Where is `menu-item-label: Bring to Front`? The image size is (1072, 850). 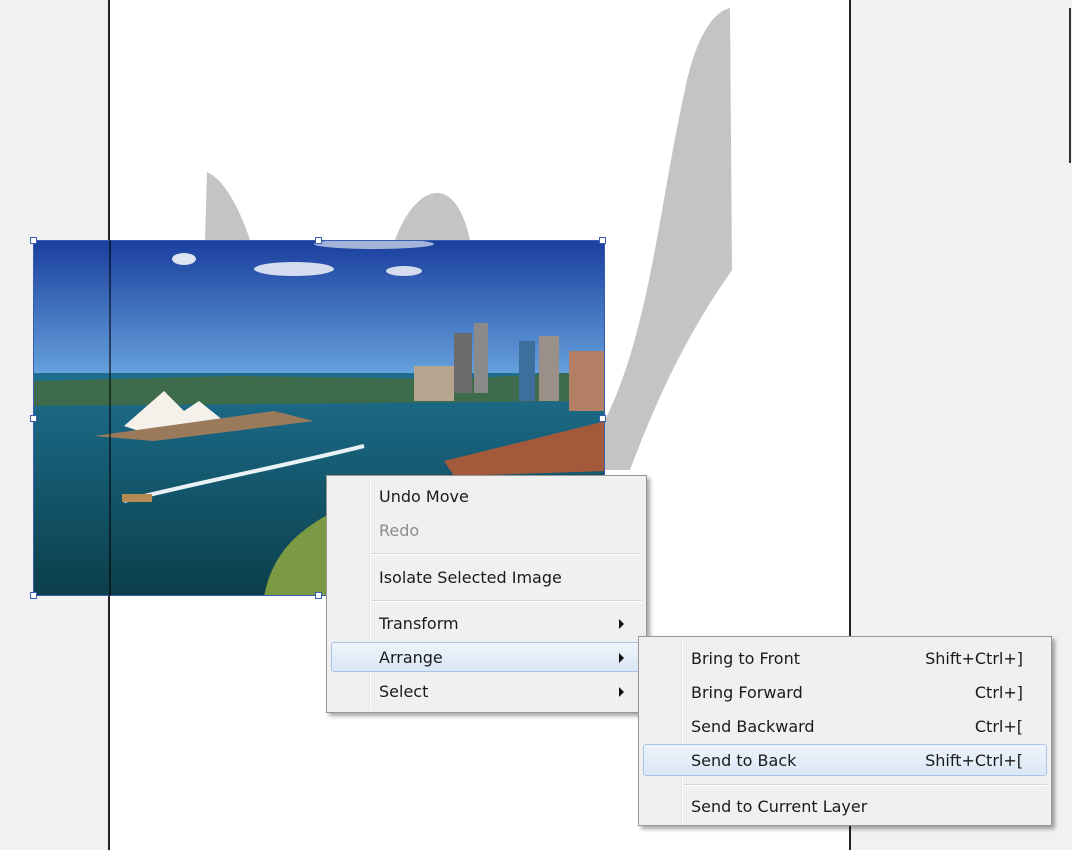
menu-item-label: Bring to Front is located at coordinates (745, 658).